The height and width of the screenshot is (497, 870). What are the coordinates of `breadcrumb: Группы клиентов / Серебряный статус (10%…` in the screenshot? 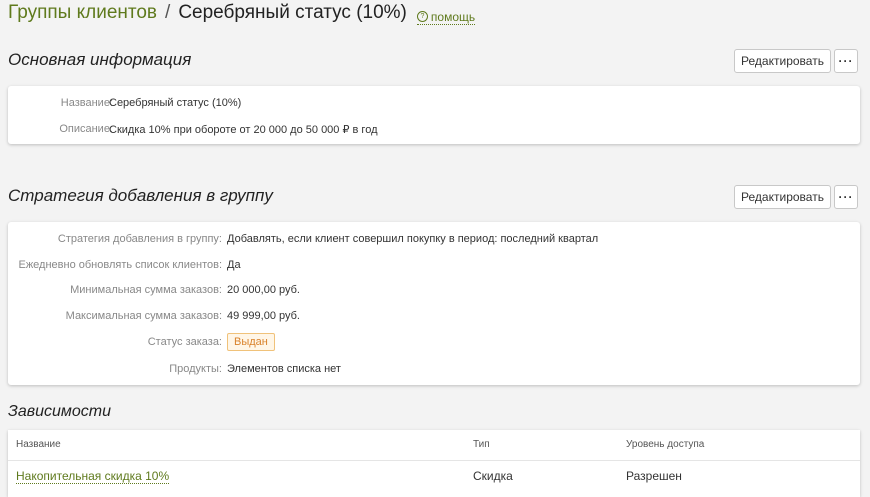 It's located at (242, 15).